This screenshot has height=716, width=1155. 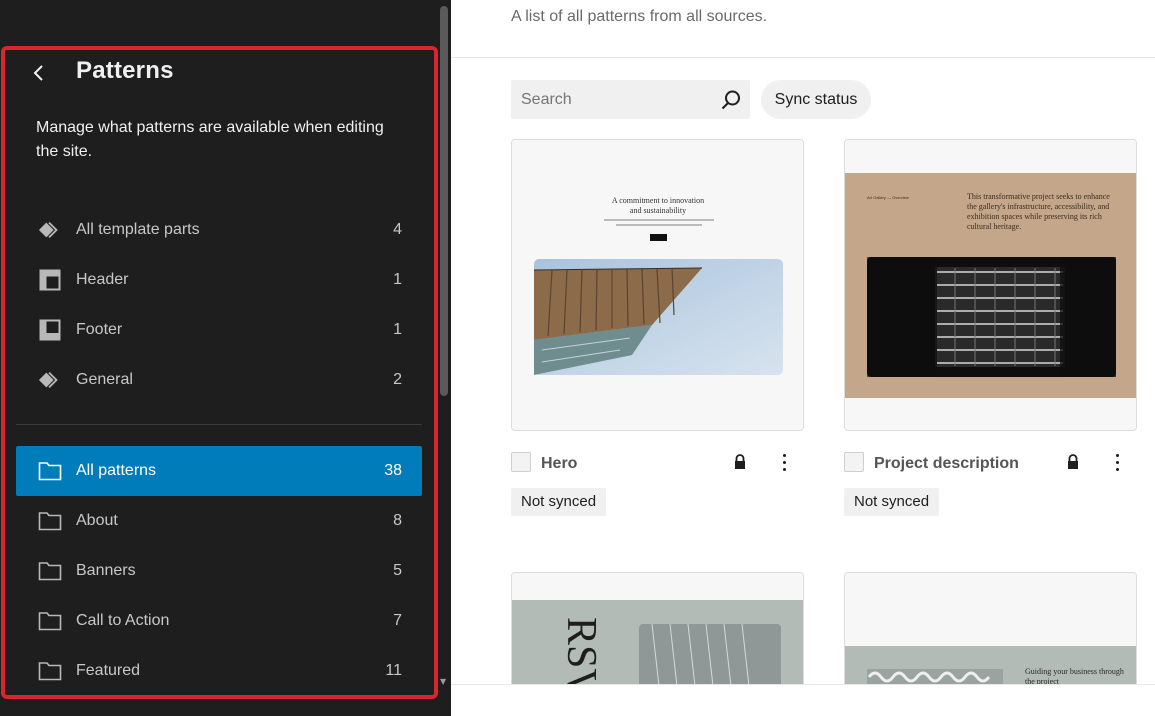 What do you see at coordinates (444, 201) in the screenshot?
I see `scrollbar-thumb` at bounding box center [444, 201].